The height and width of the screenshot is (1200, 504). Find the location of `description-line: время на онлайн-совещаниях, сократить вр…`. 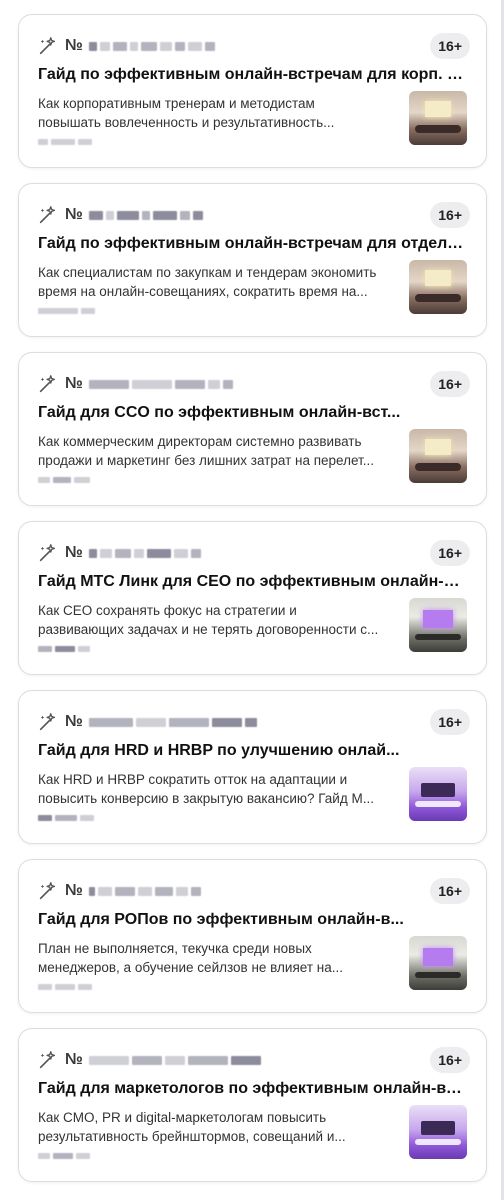

description-line: время на онлайн-совещаниях, сократить вр… is located at coordinates (203, 291).